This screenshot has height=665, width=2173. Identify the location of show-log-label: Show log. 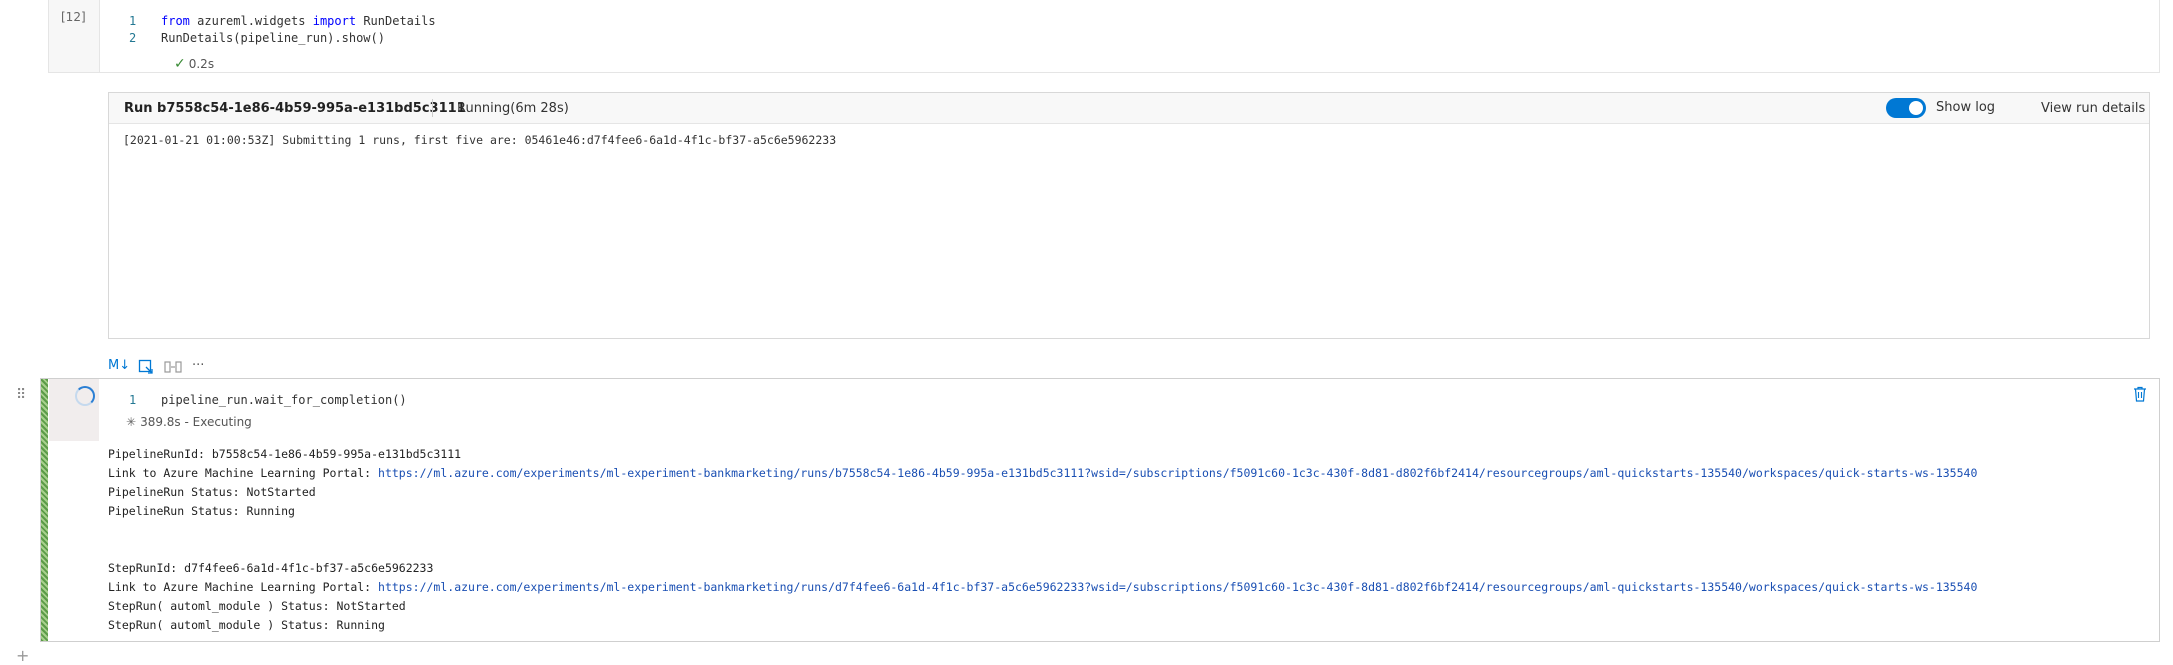
(1965, 107).